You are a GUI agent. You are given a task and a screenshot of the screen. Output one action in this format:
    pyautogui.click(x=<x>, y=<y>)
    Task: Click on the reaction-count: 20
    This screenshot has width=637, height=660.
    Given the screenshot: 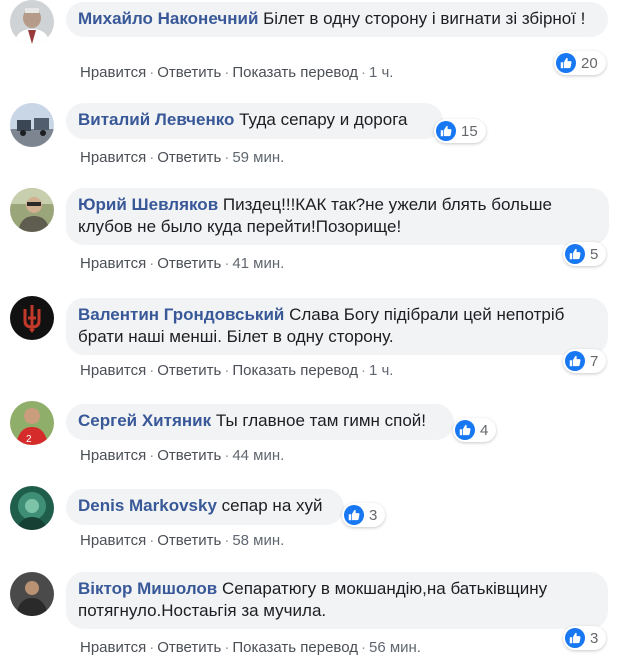 What is the action you would take?
    pyautogui.click(x=589, y=63)
    